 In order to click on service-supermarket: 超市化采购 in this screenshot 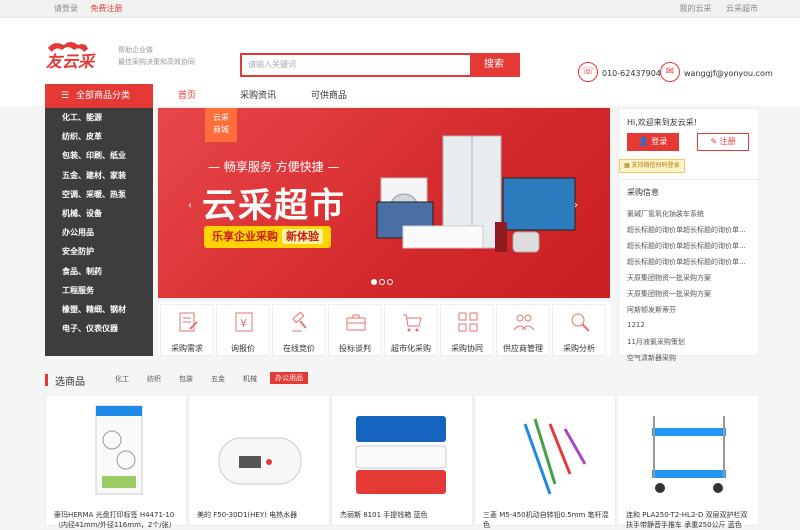, I will do `click(411, 330)`.